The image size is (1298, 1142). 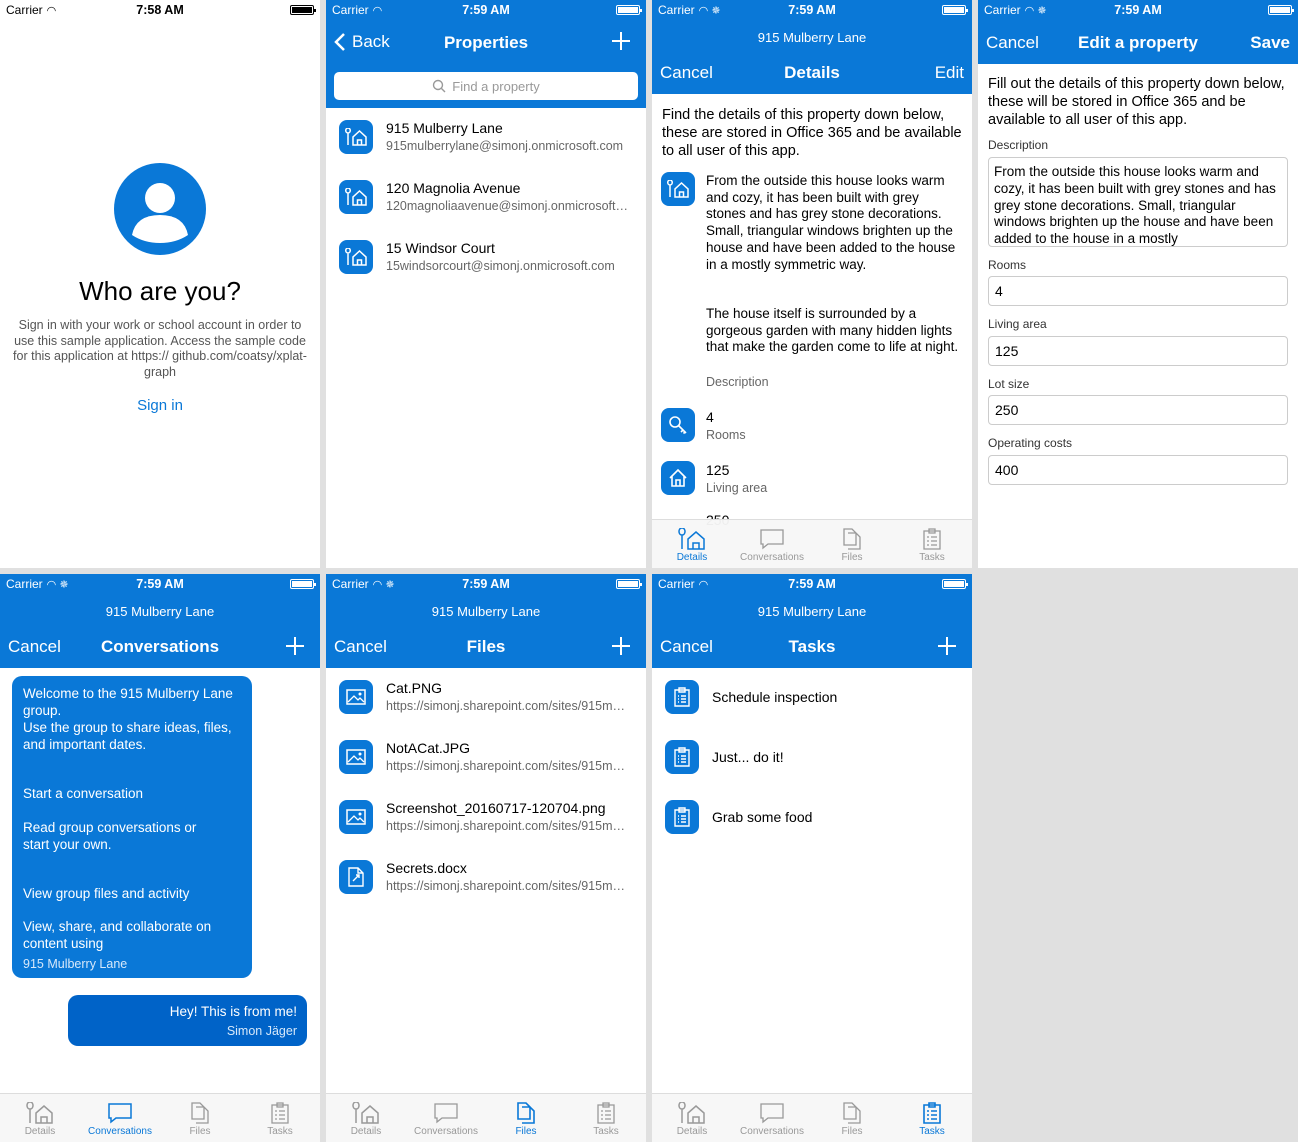 What do you see at coordinates (812, 758) in the screenshot?
I see `task-row: Just... do it!` at bounding box center [812, 758].